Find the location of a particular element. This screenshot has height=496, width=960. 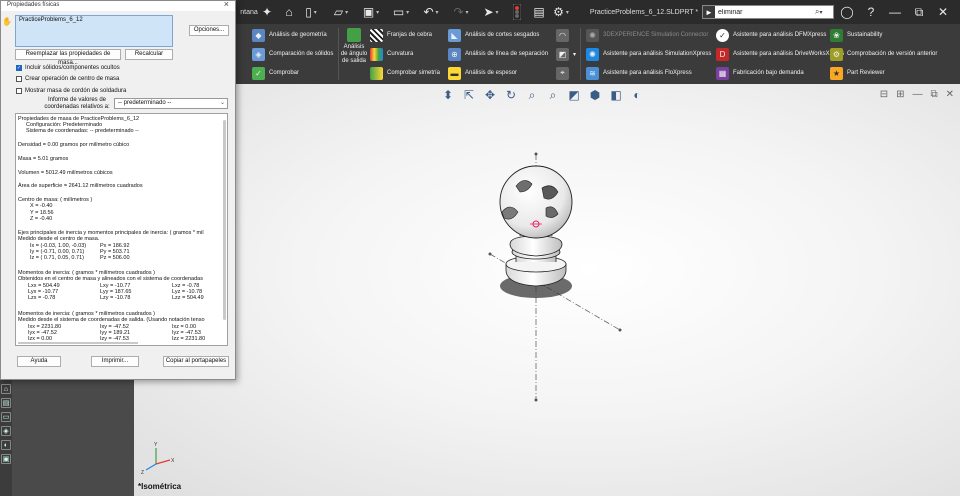

options-gear-icon: ⚙ ▾ is located at coordinates (561, 12).